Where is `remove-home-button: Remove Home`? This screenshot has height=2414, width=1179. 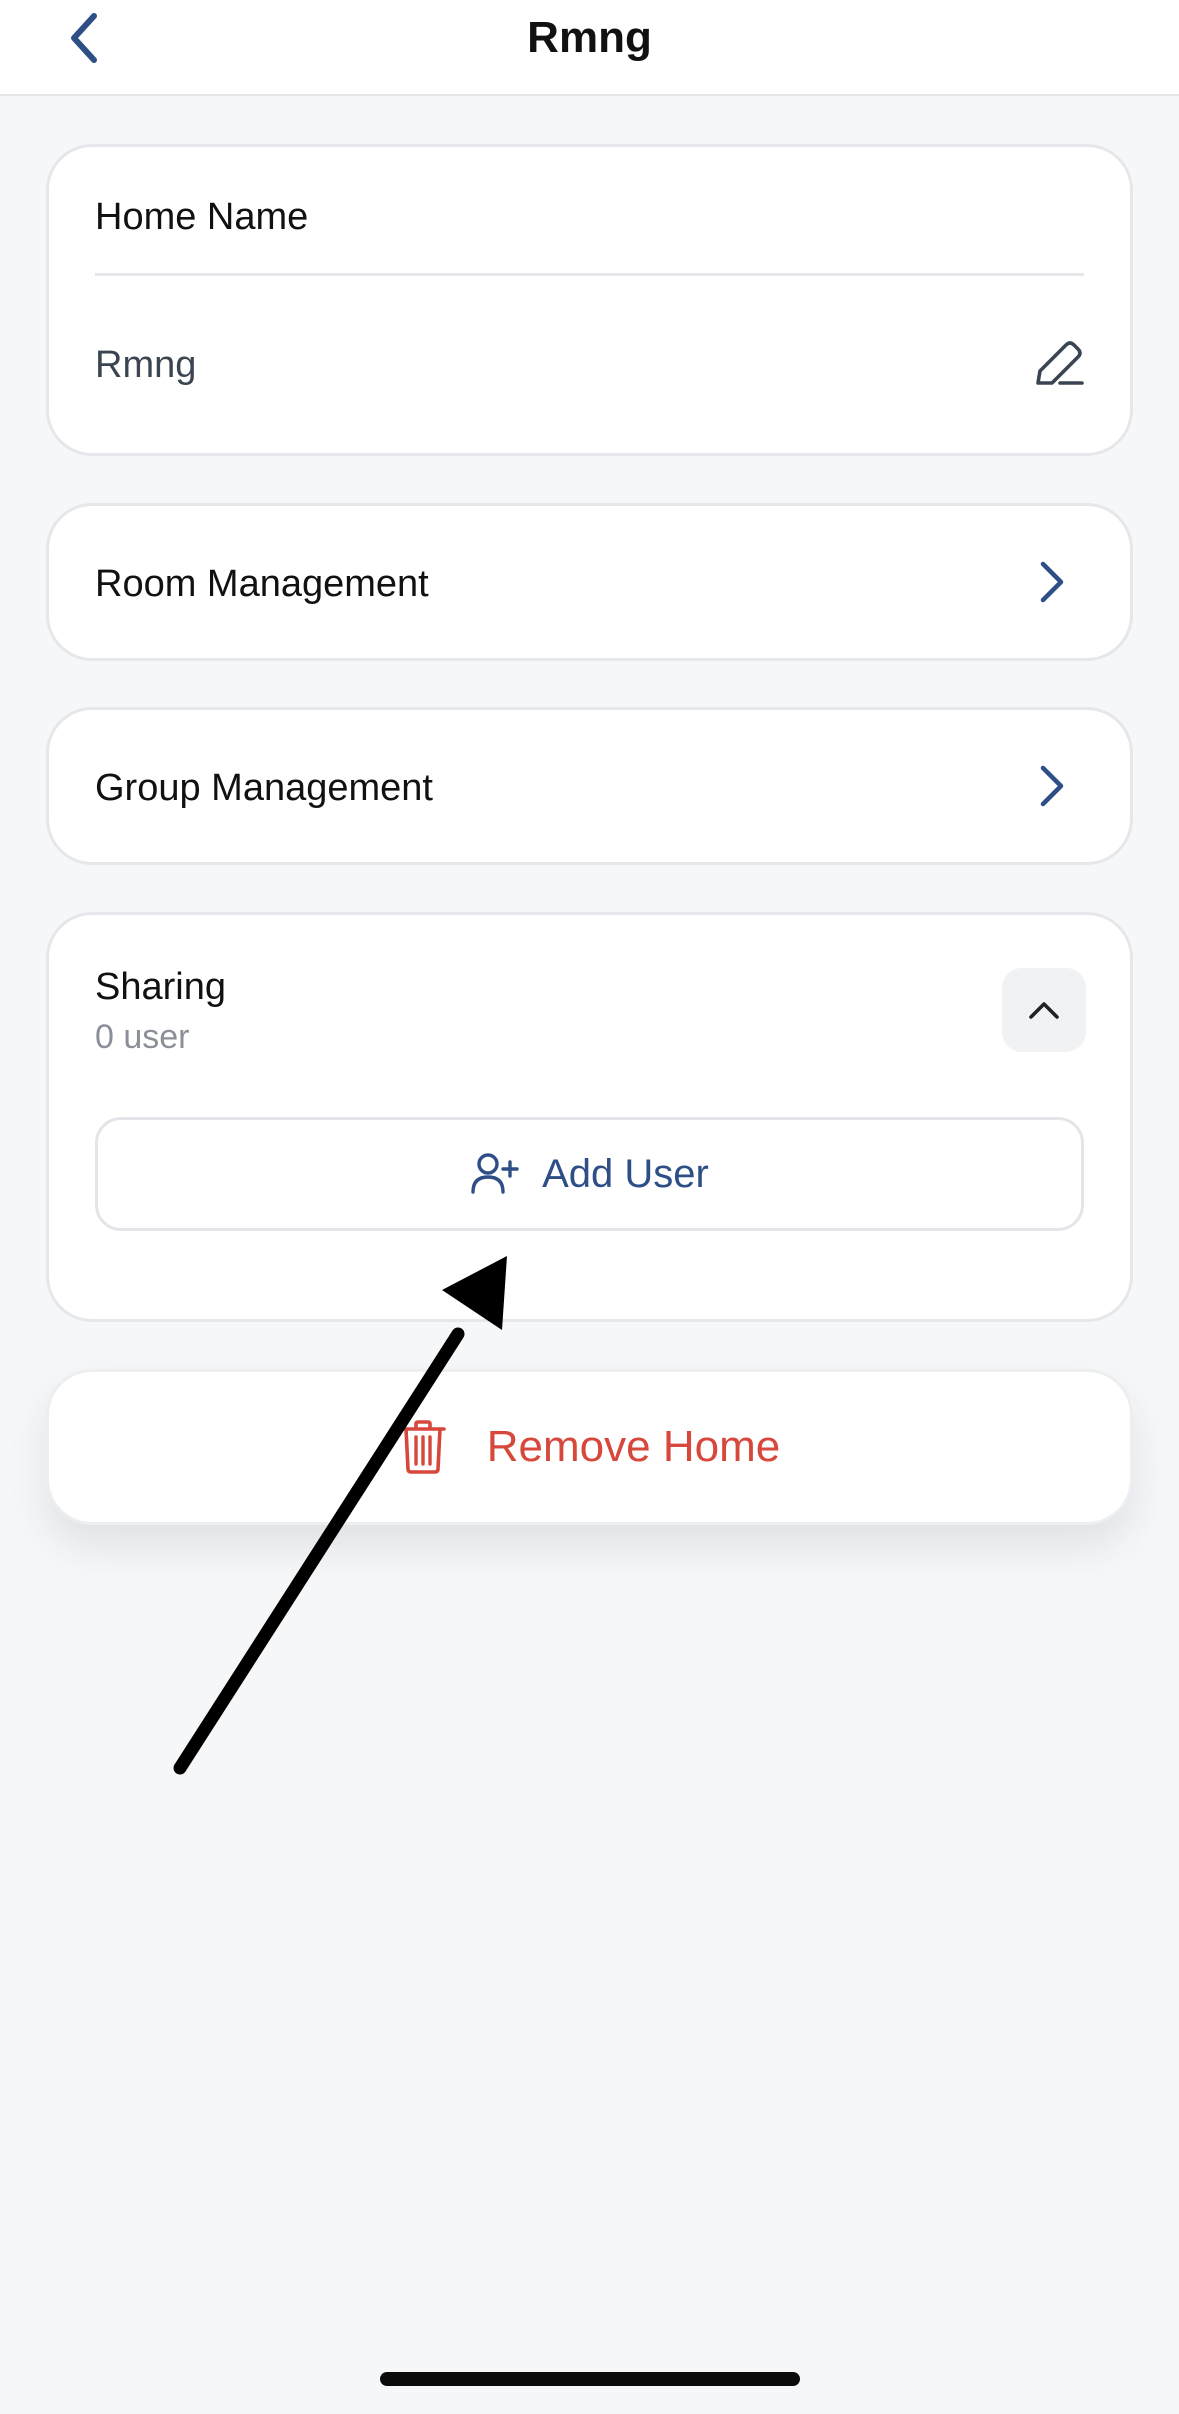
remove-home-button: Remove Home is located at coordinates (589, 1447).